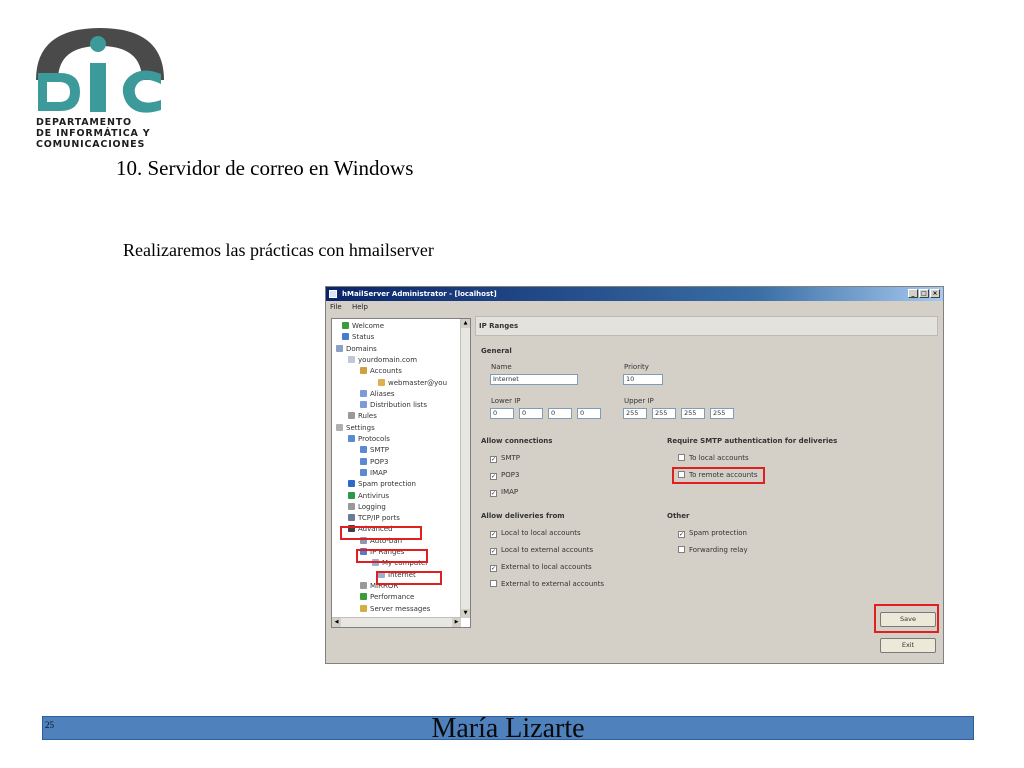 The width and height of the screenshot is (1024, 768). I want to click on priority-field: 10, so click(643, 379).